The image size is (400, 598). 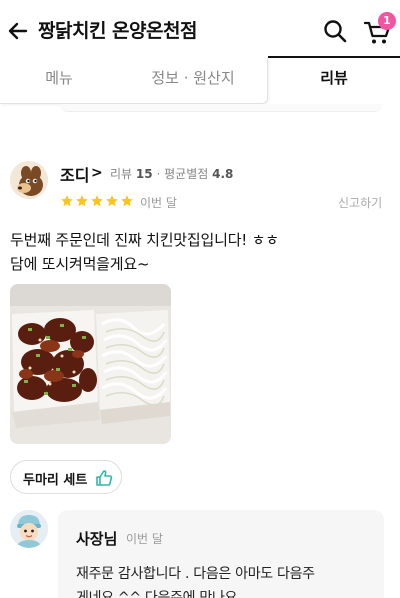 What do you see at coordinates (200, 30) in the screenshot?
I see `app-header: 짱닭치킨 온양온천점 1` at bounding box center [200, 30].